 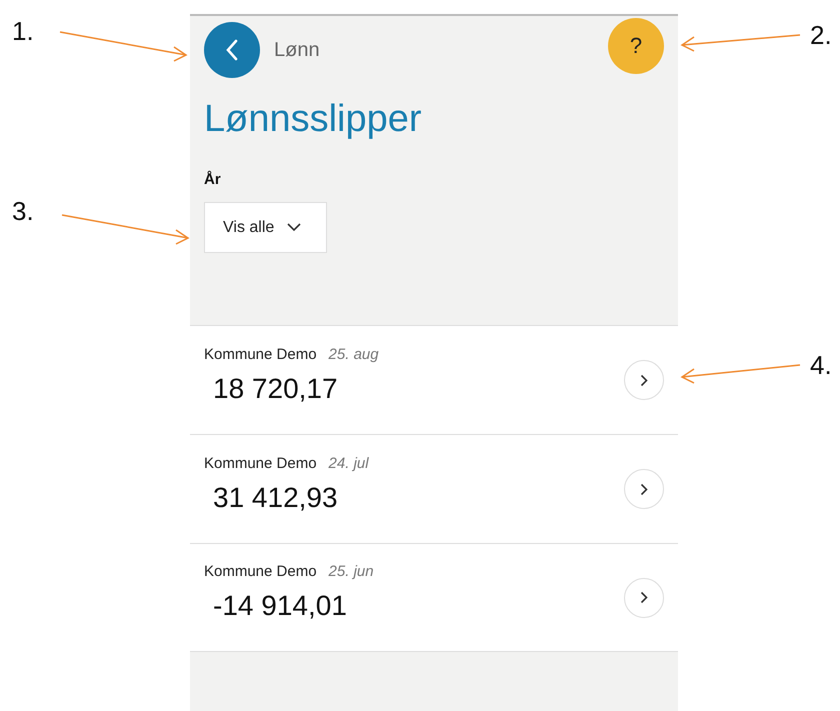 I want to click on callout-number: 2., so click(x=821, y=35).